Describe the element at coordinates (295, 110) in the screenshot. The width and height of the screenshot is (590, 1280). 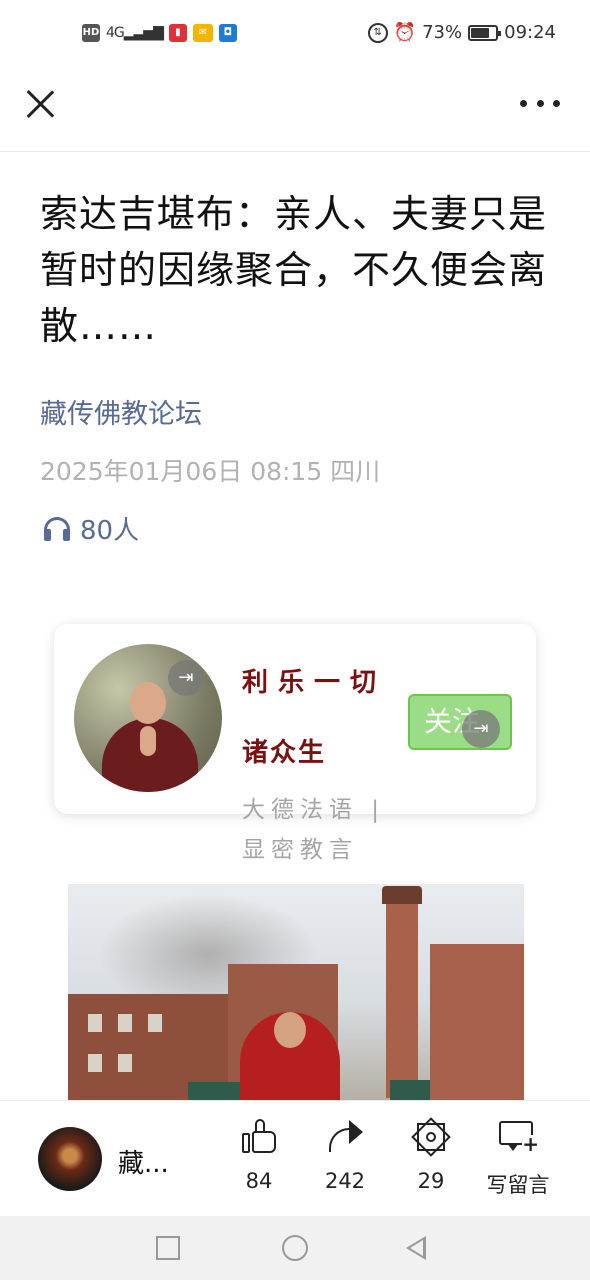
I see `top-nav` at that location.